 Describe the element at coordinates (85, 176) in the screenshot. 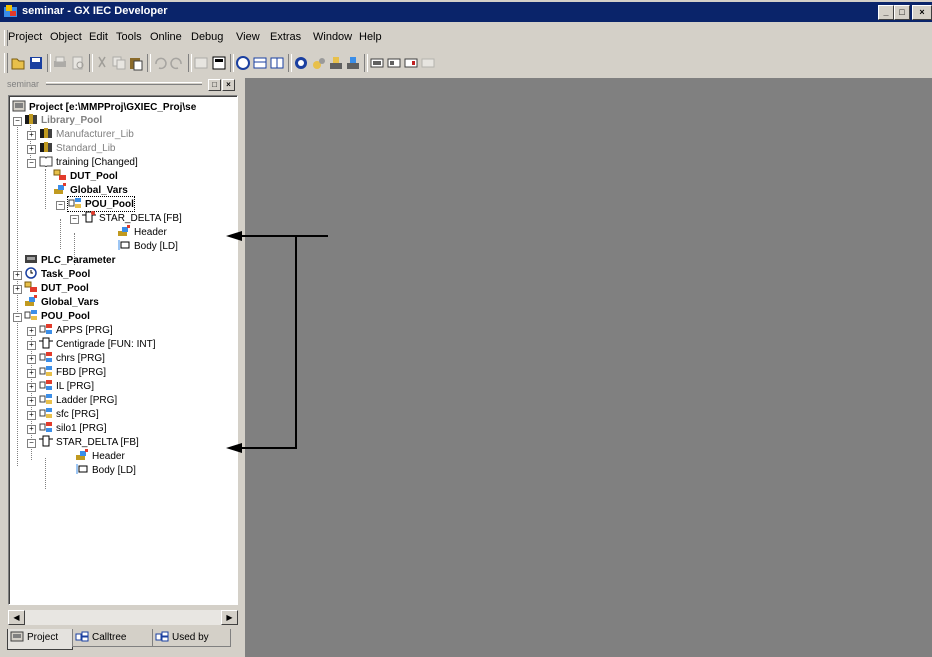

I see `tree-lib-dut-pool: DUT_Pool` at that location.